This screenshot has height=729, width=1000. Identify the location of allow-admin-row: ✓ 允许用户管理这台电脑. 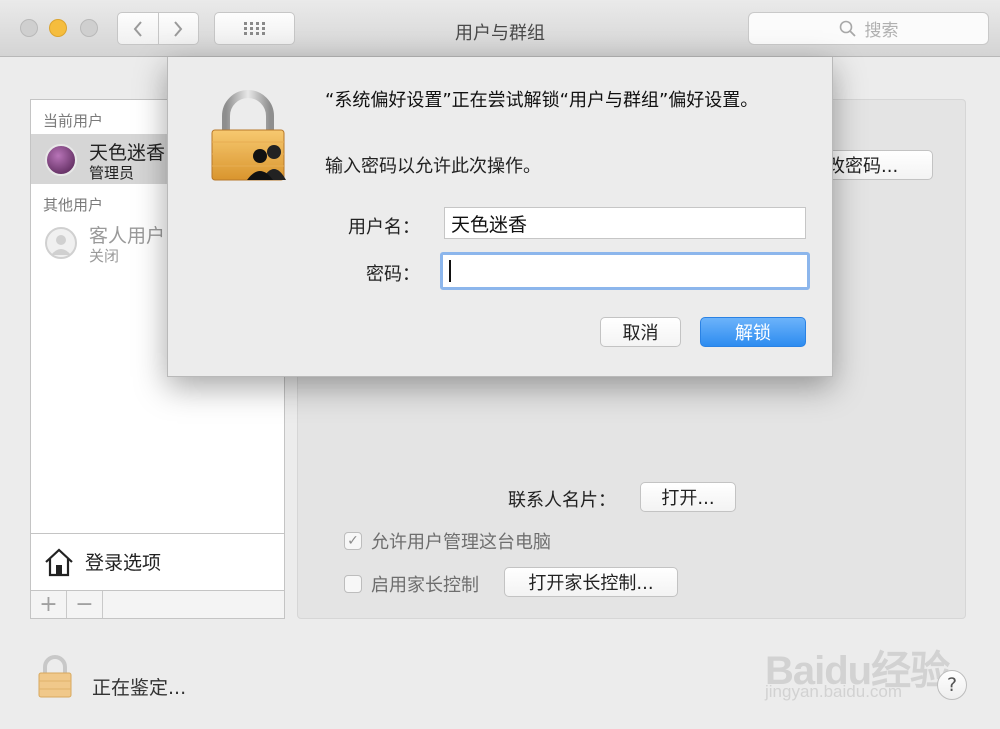
(447, 541).